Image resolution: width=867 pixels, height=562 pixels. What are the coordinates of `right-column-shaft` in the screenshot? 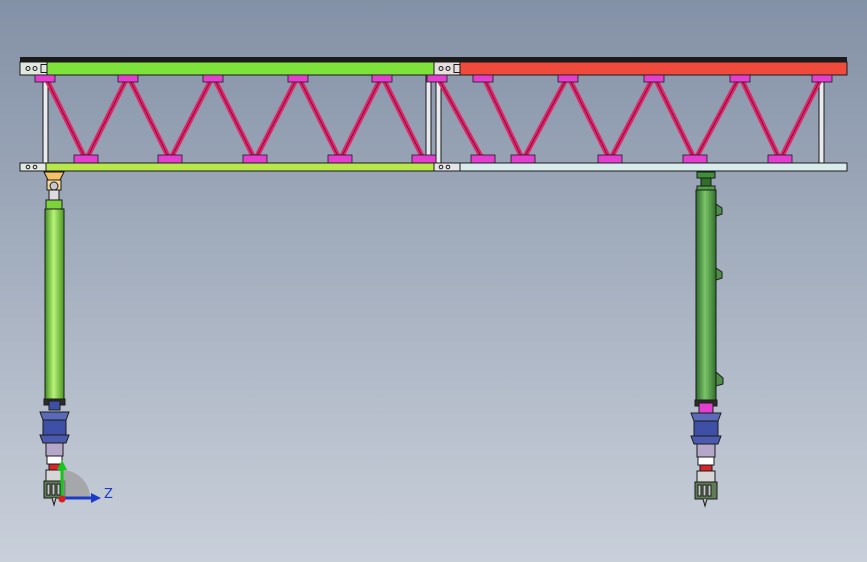 It's located at (706, 295).